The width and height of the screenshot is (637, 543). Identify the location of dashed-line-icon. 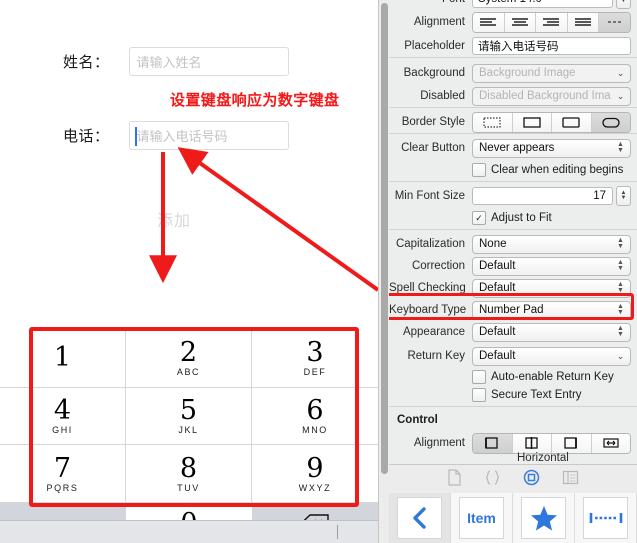
(605, 518).